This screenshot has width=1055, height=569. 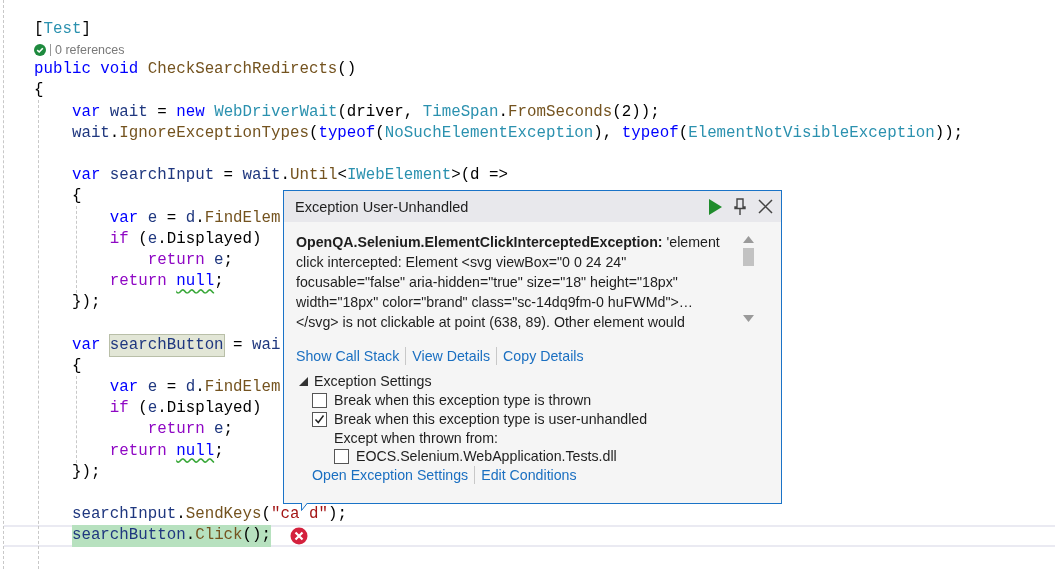 I want to click on code-text: >(d =>, so click(x=480, y=176).